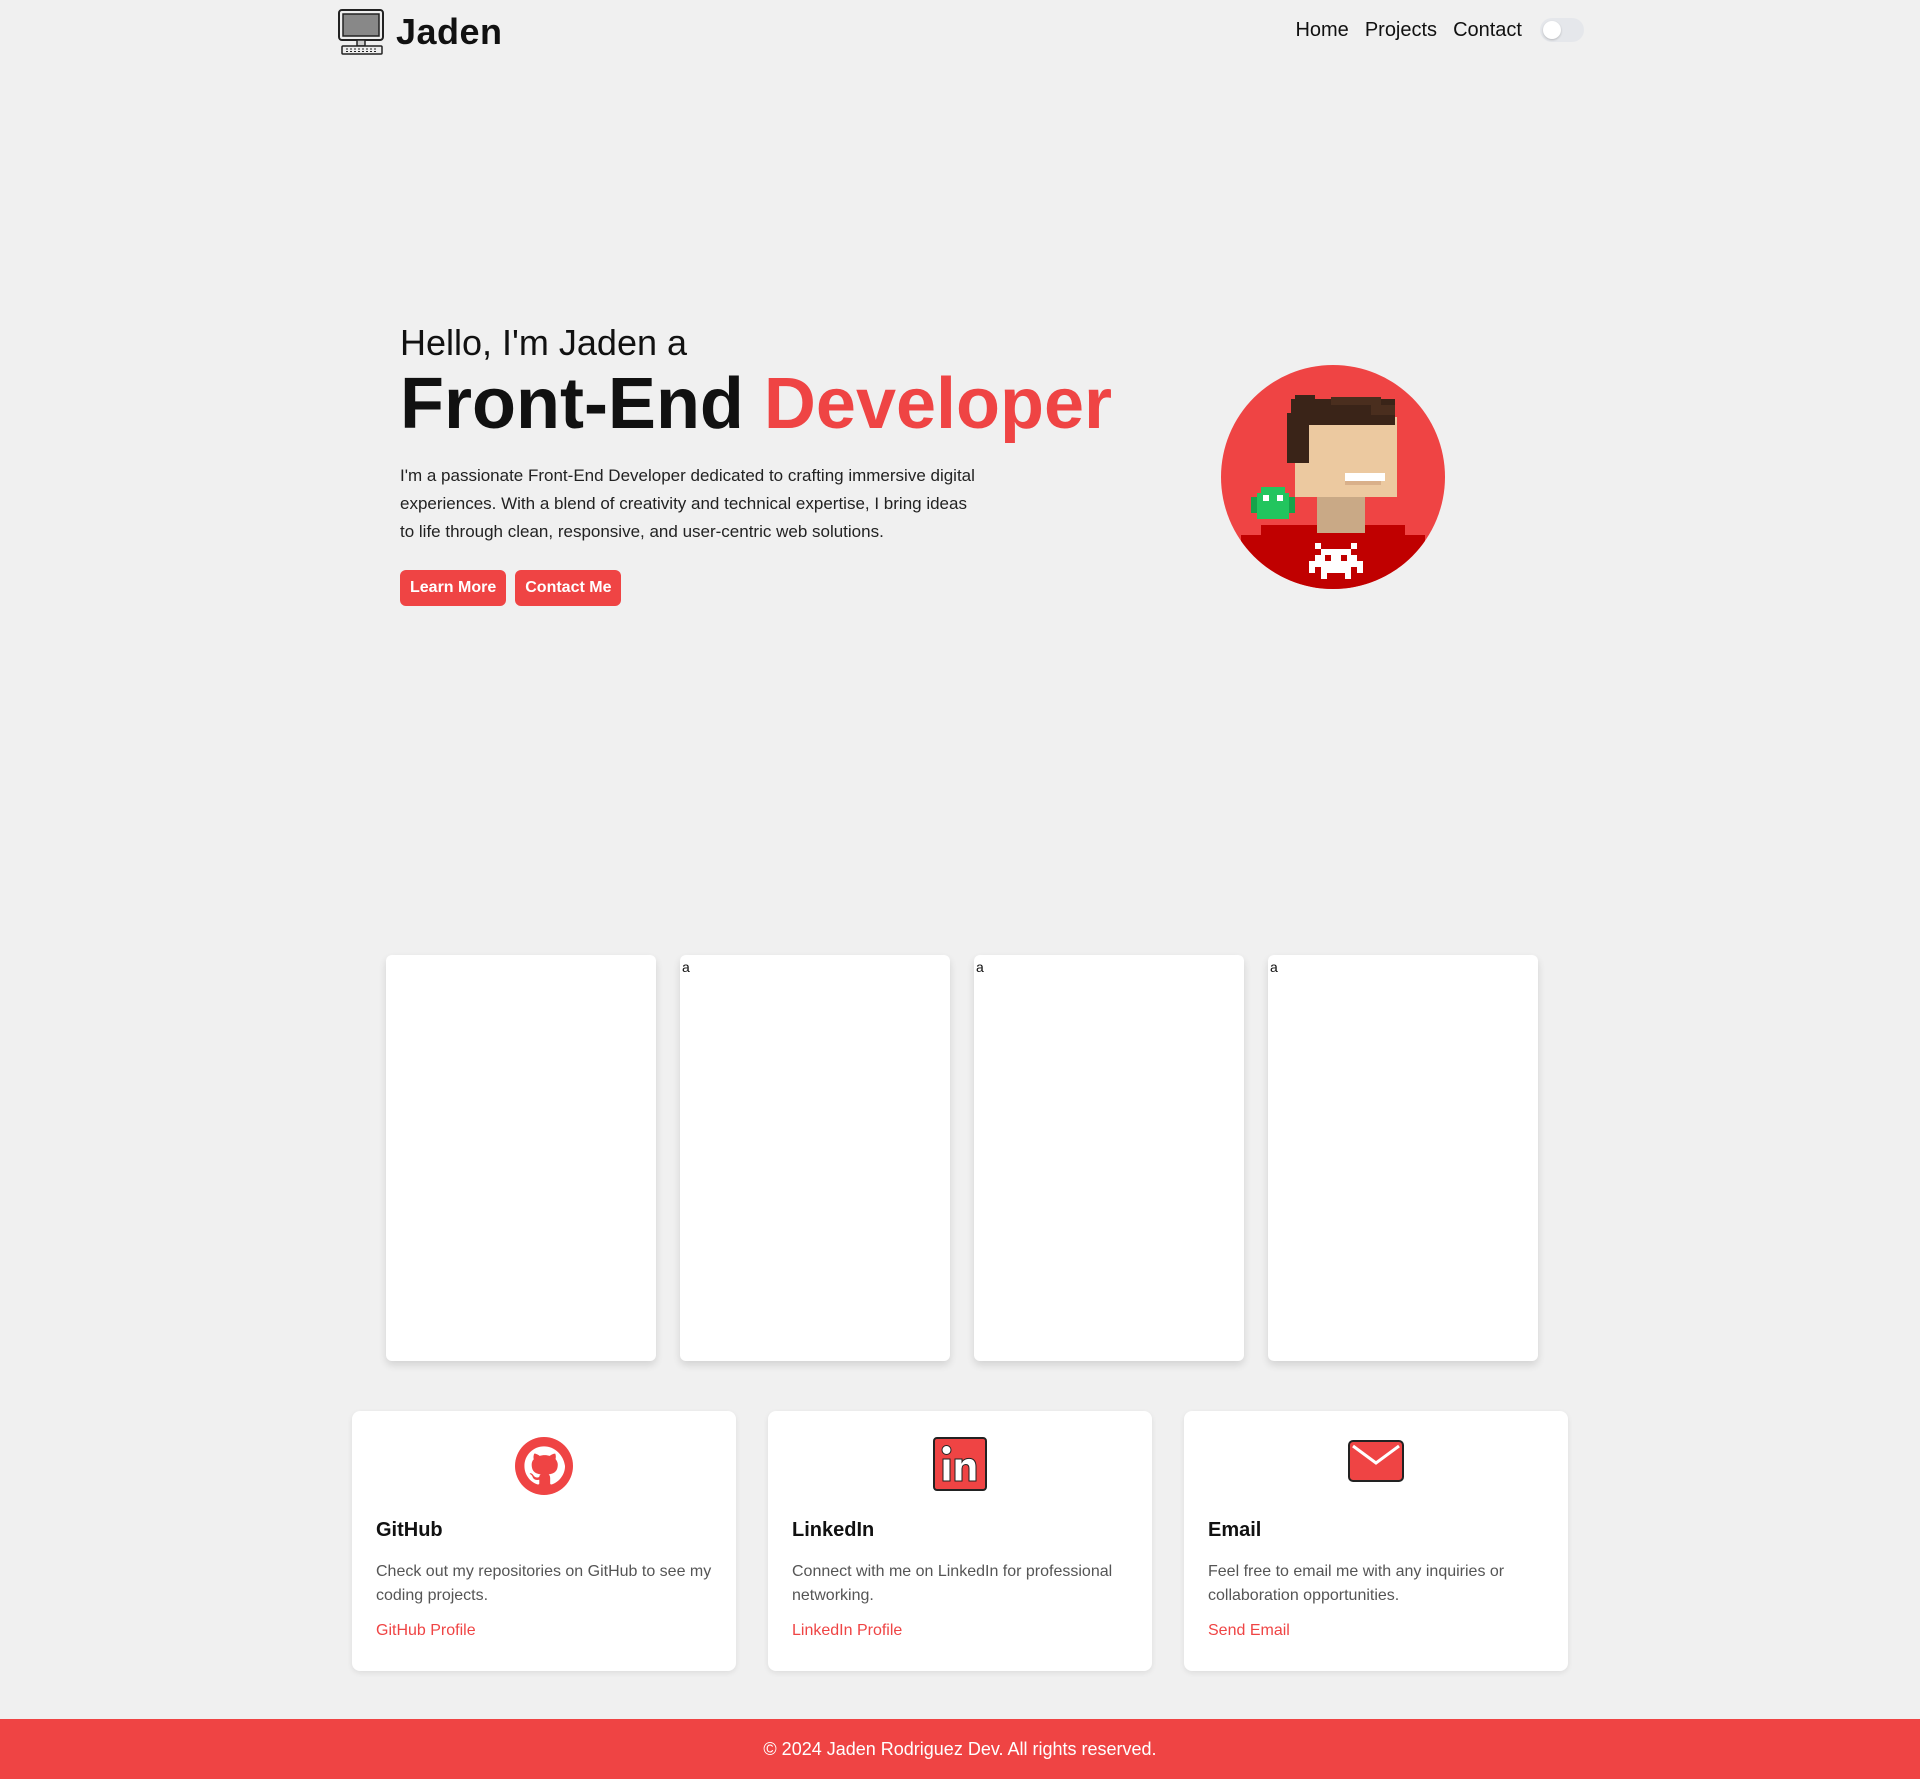 The width and height of the screenshot is (1920, 1779). I want to click on logo-text: Jaden, so click(449, 31).